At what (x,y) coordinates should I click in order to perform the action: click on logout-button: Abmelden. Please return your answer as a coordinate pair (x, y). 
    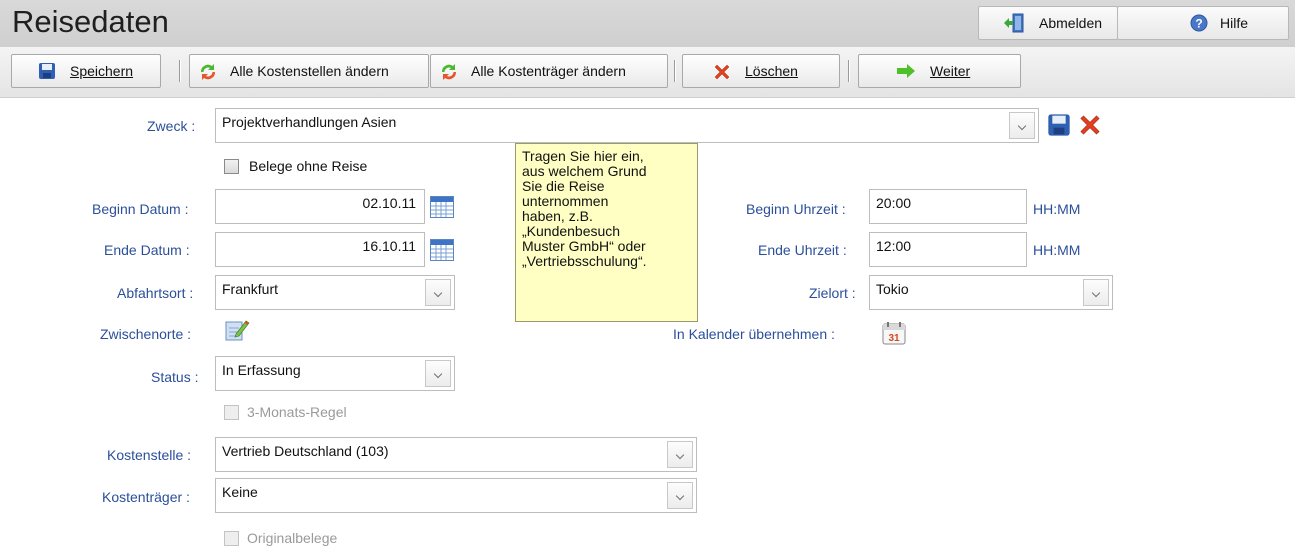
    Looking at the image, I should click on (1048, 23).